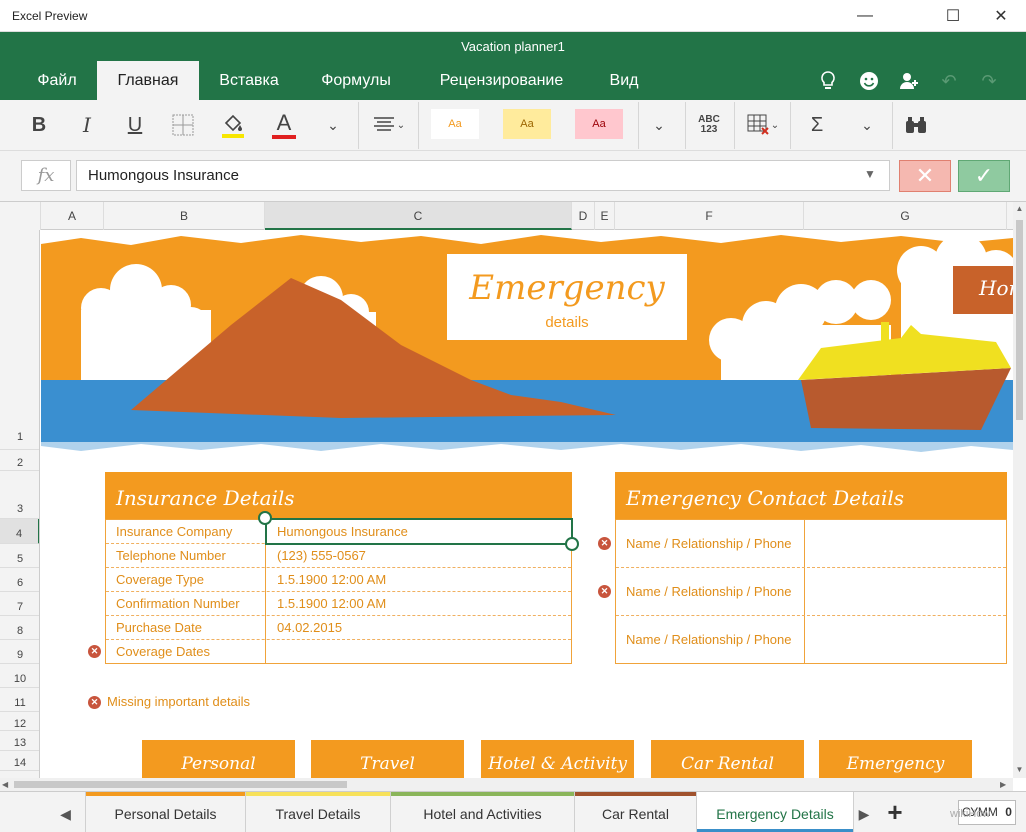 Image resolution: width=1026 pixels, height=832 pixels. What do you see at coordinates (828, 81) in the screenshot?
I see `lightbulb-icon` at bounding box center [828, 81].